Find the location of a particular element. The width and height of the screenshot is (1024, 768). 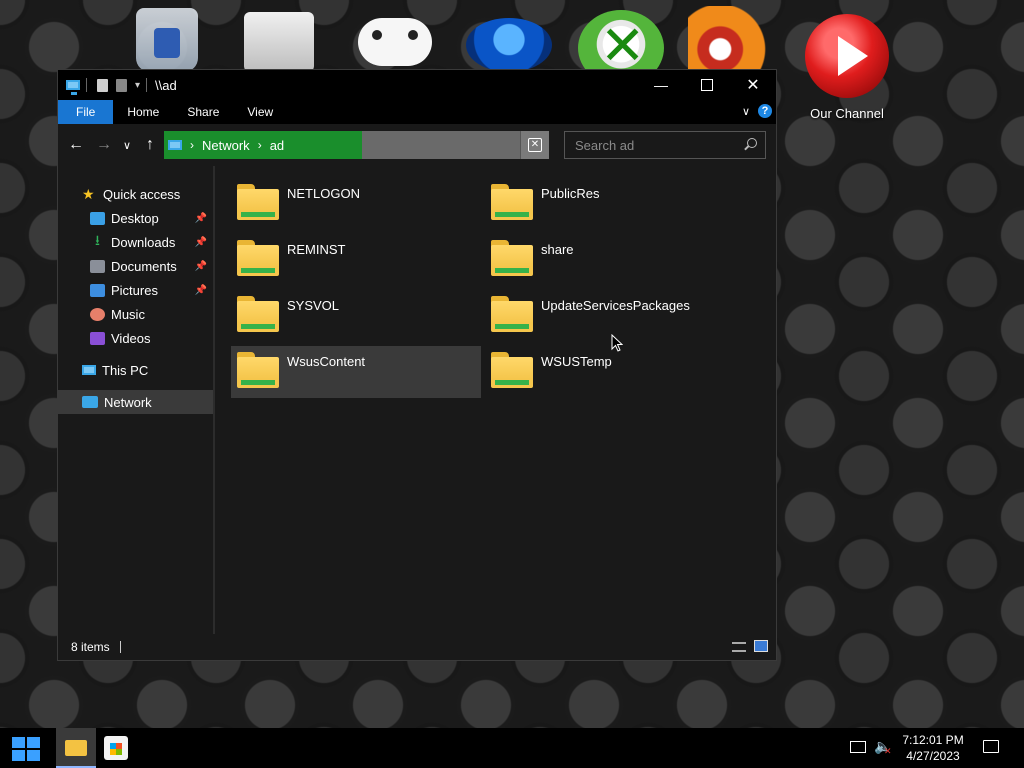

clear-icon: ✕ is located at coordinates (535, 145).